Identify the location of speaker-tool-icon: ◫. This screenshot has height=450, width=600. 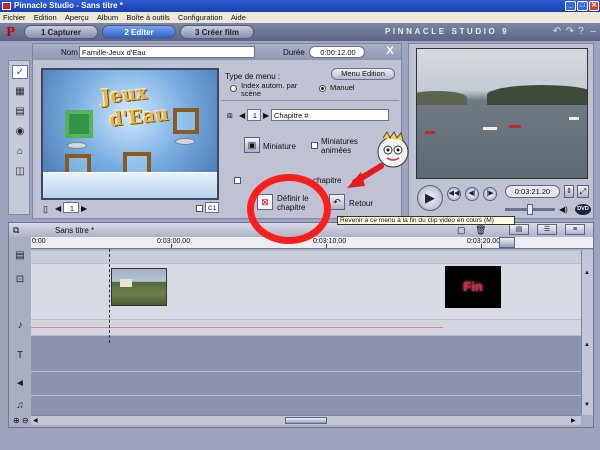
(20, 172).